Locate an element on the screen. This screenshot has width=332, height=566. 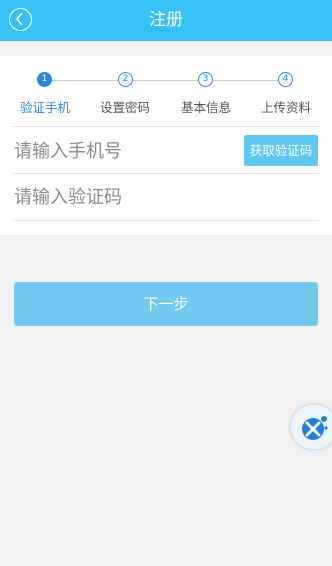
step-3-label: 基本信息 is located at coordinates (205, 107).